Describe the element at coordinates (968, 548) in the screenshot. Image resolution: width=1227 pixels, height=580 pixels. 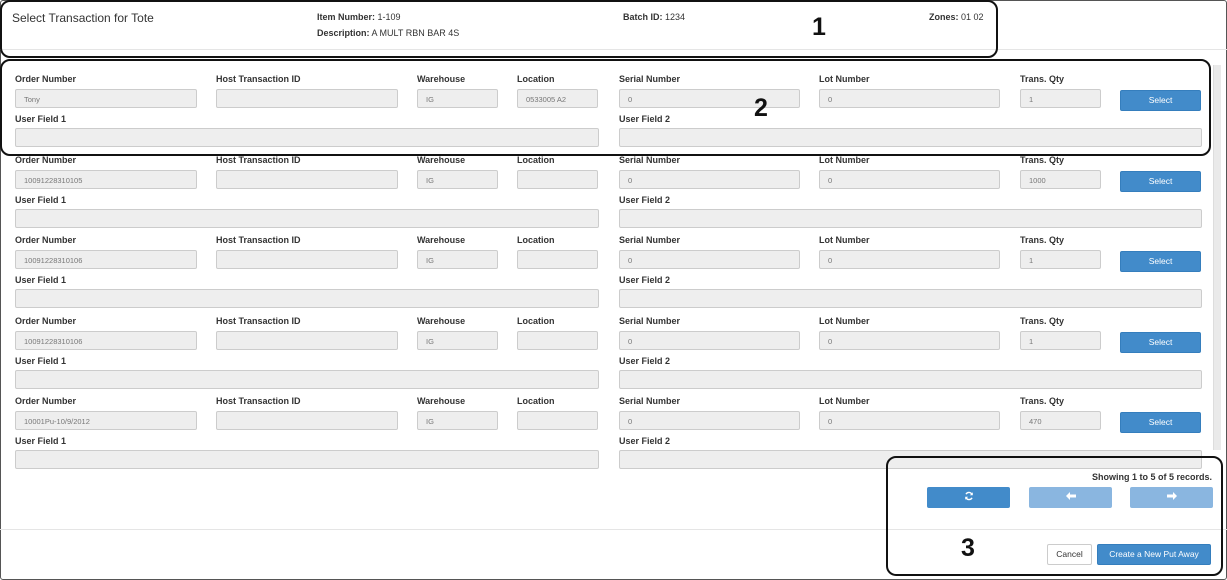
I see `annotation-number-3: 3` at that location.